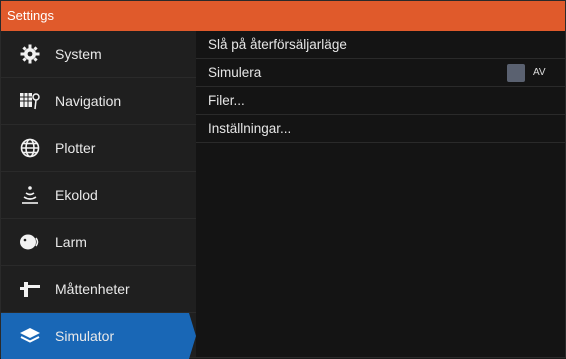 This screenshot has height=359, width=566. Describe the element at coordinates (539, 72) in the screenshot. I see `toggle-state: AV` at that location.